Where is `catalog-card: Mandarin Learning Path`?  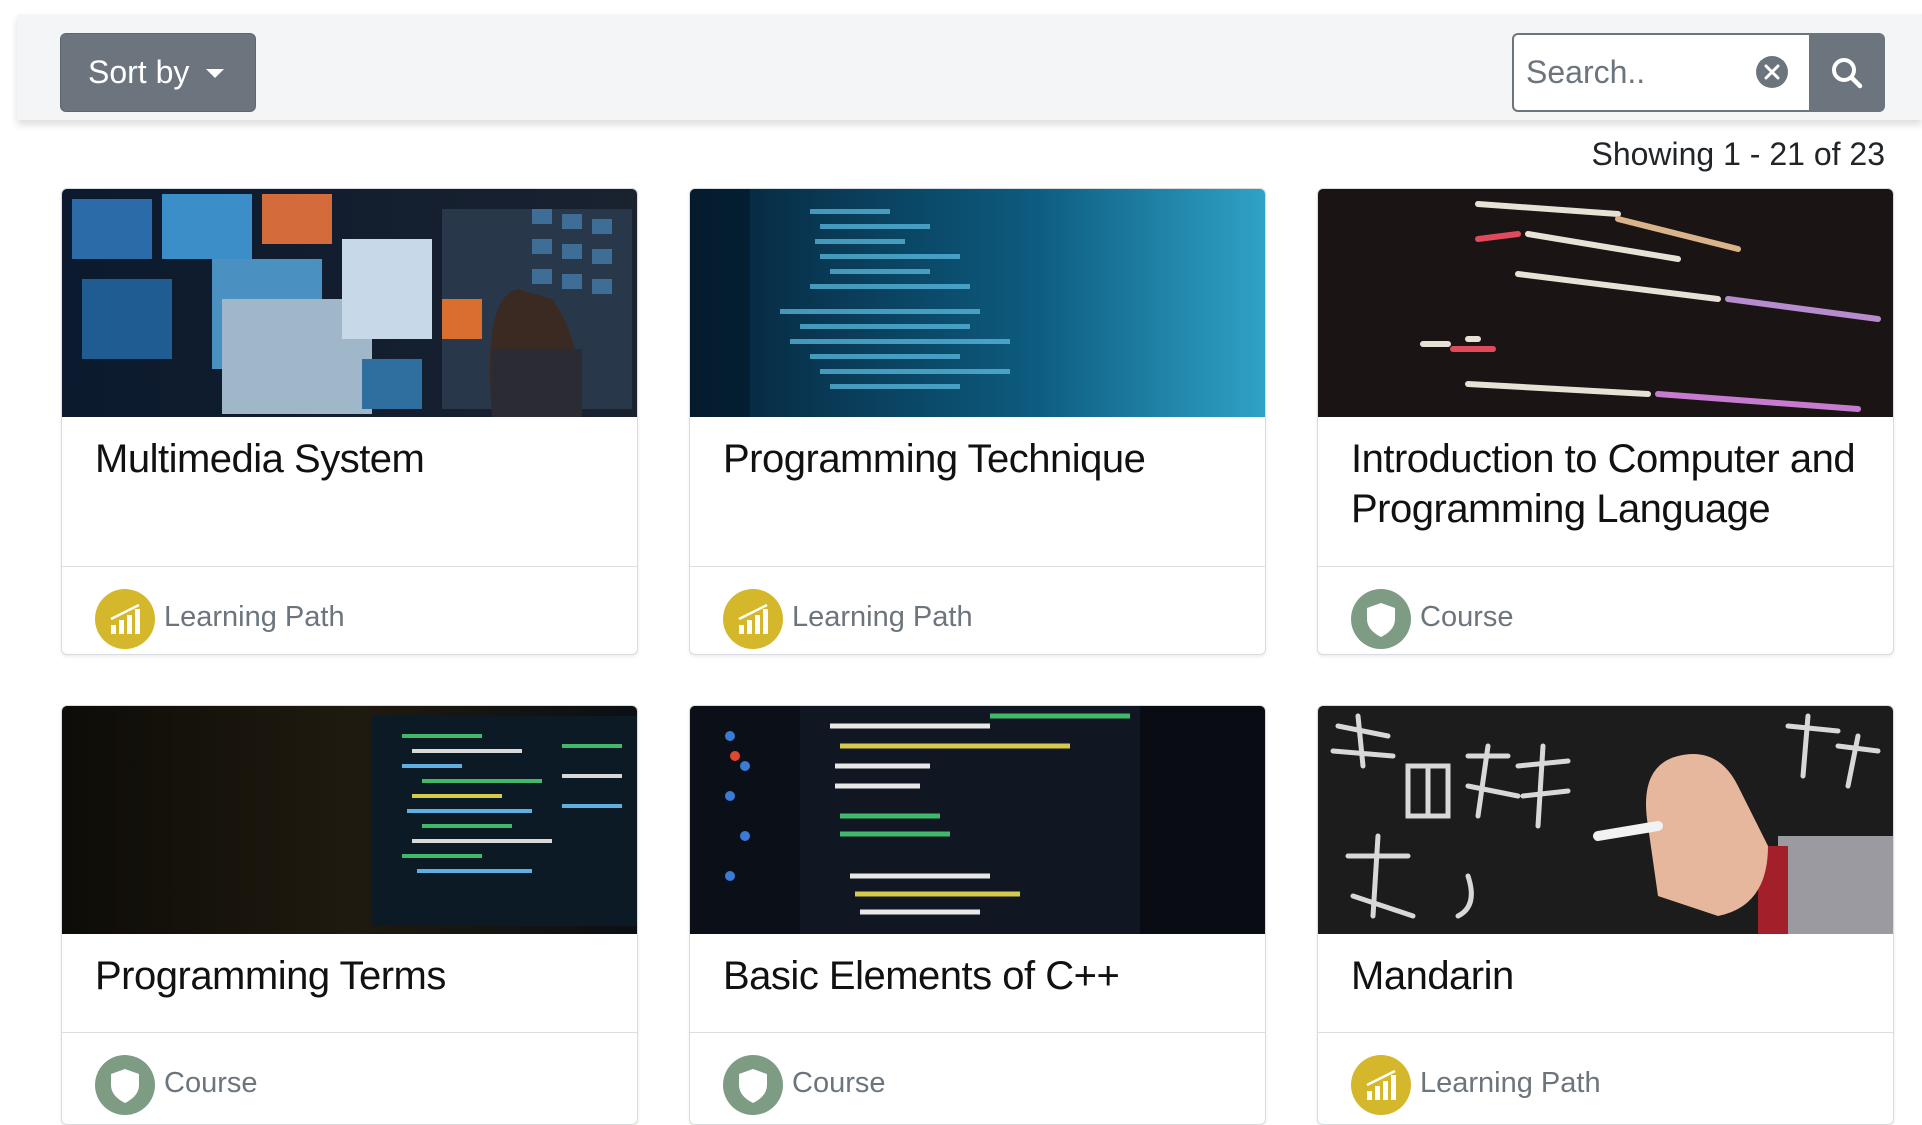 catalog-card: Mandarin Learning Path is located at coordinates (1605, 915).